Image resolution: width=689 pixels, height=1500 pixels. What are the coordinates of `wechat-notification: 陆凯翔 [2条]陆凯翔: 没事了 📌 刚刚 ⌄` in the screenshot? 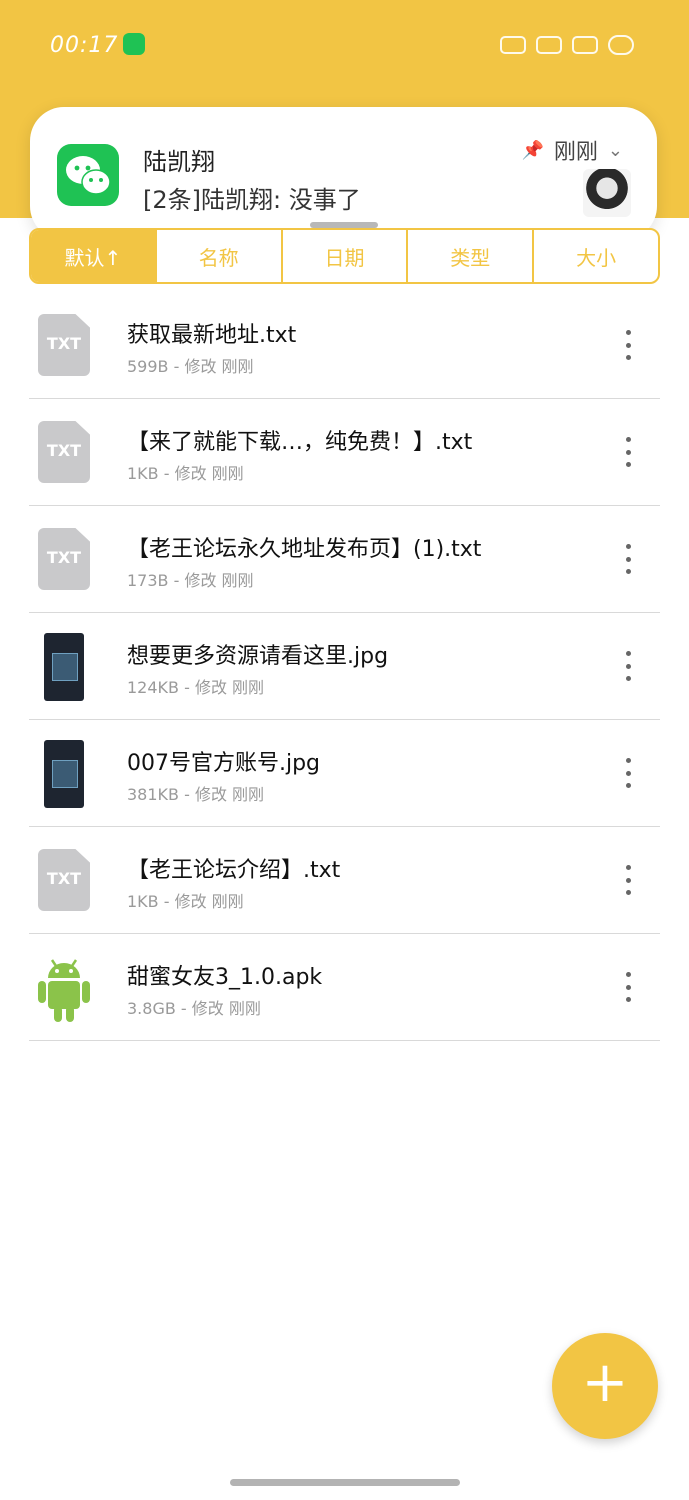 It's located at (343, 173).